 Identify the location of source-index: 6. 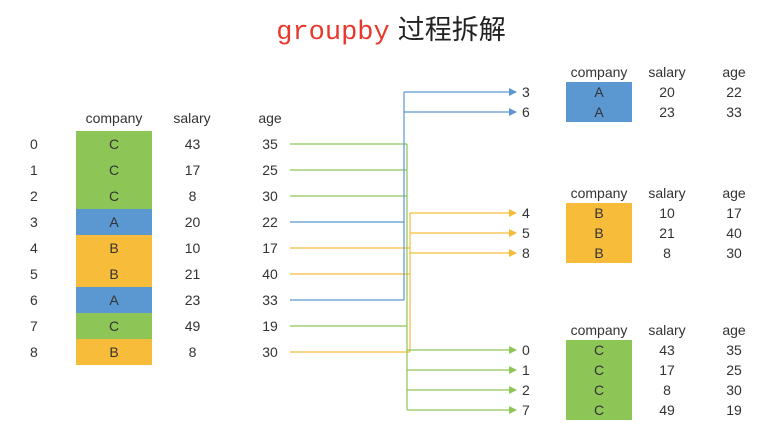
(34, 300).